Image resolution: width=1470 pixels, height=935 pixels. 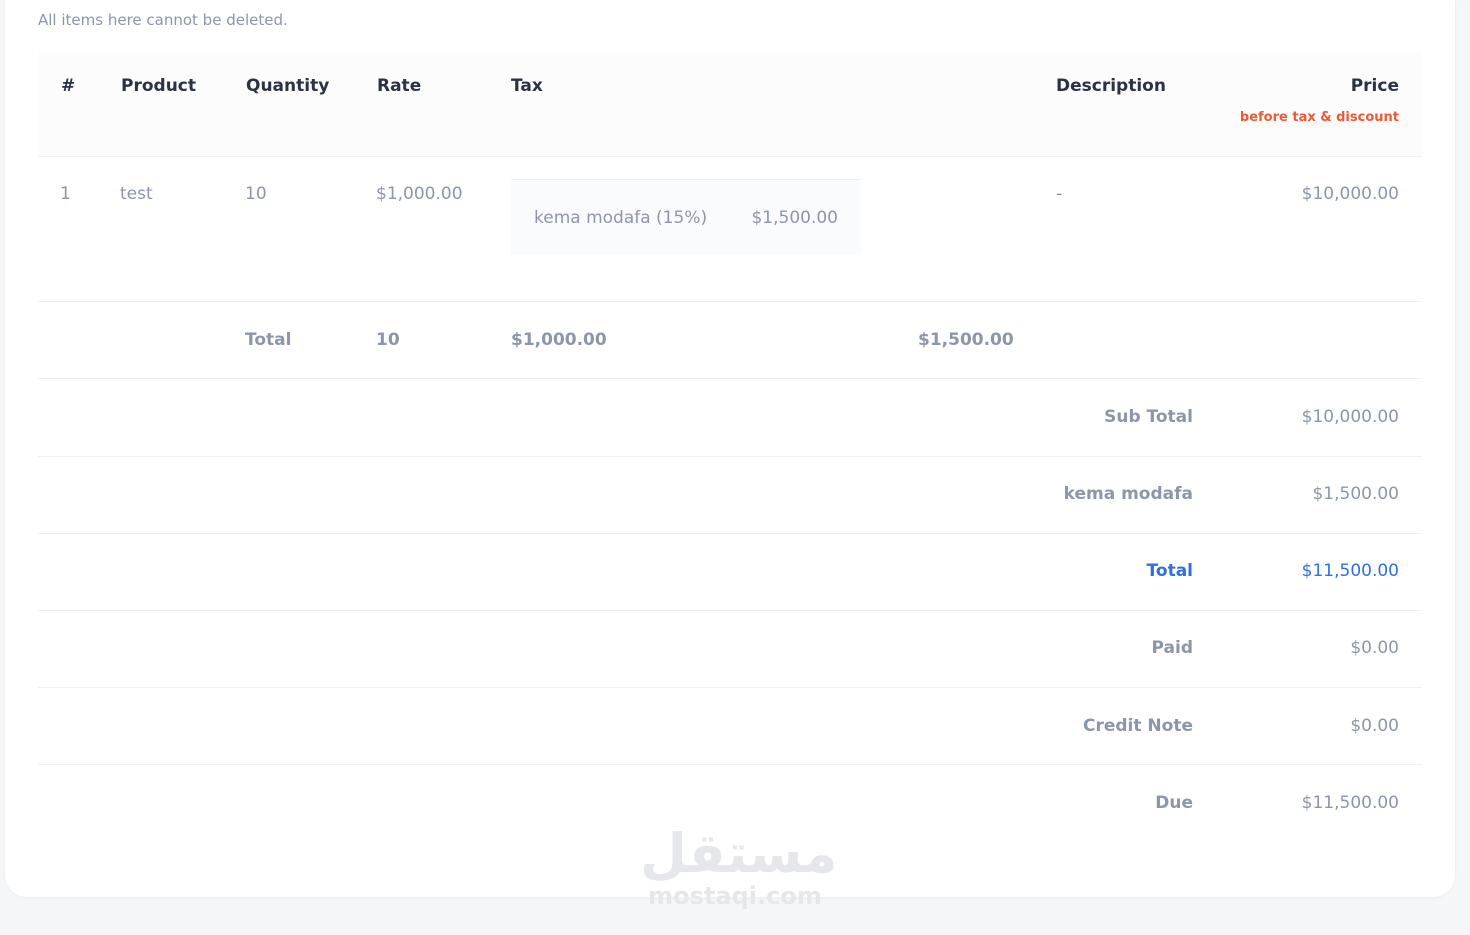 What do you see at coordinates (68, 86) in the screenshot?
I see `header-index: #` at bounding box center [68, 86].